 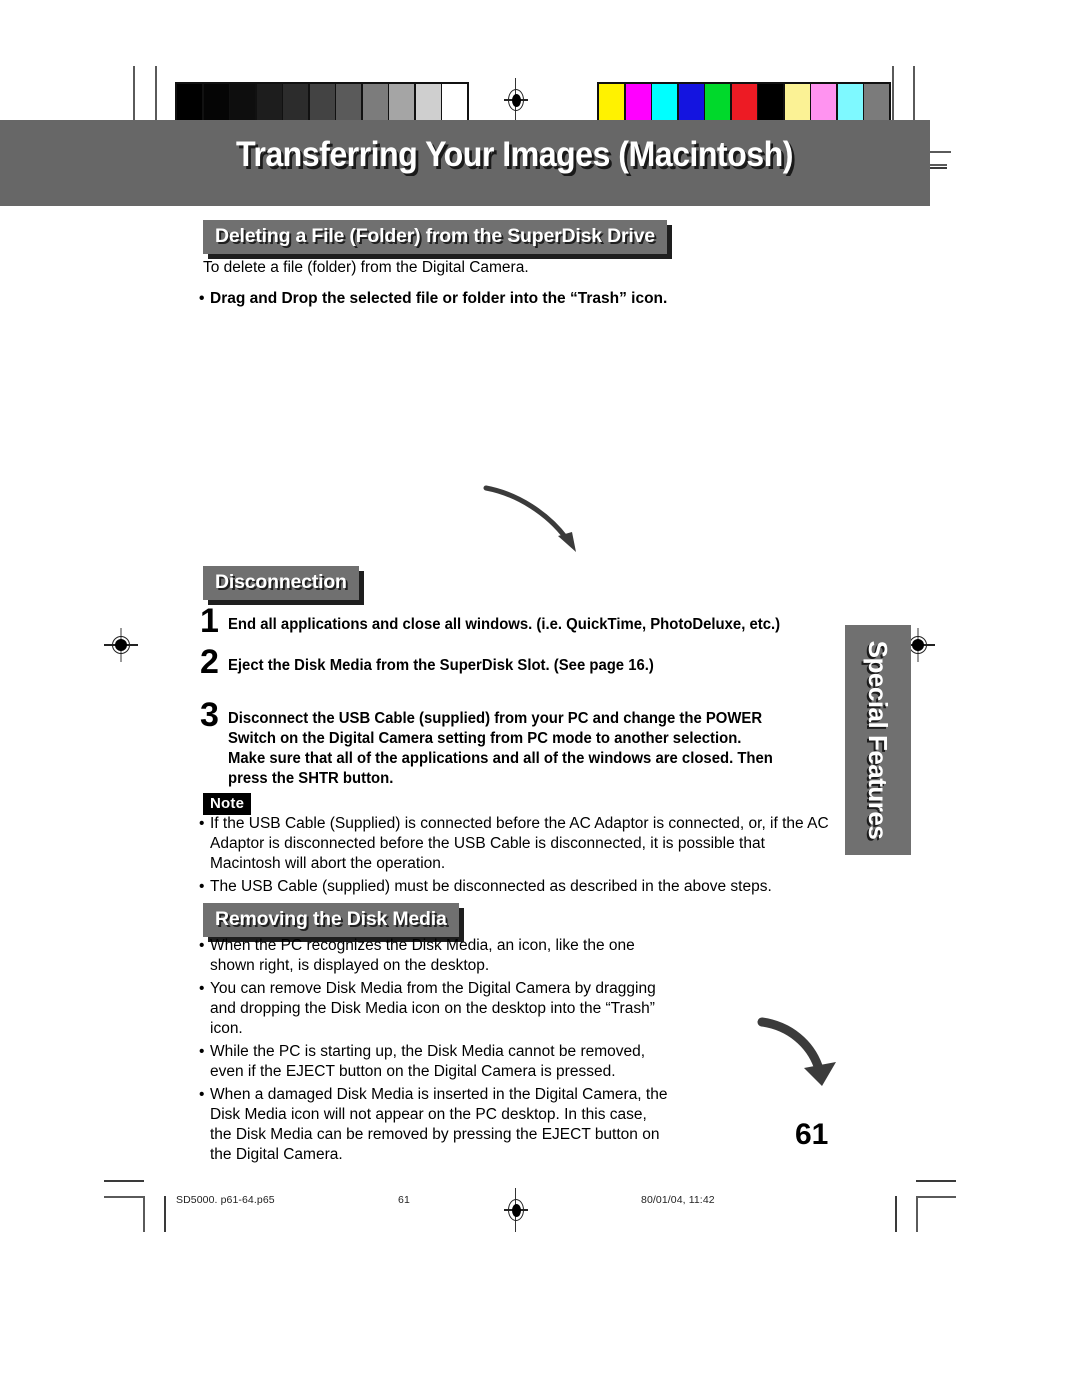 What do you see at coordinates (144, 1214) in the screenshot?
I see `crop-mark-bottom-left-v1` at bounding box center [144, 1214].